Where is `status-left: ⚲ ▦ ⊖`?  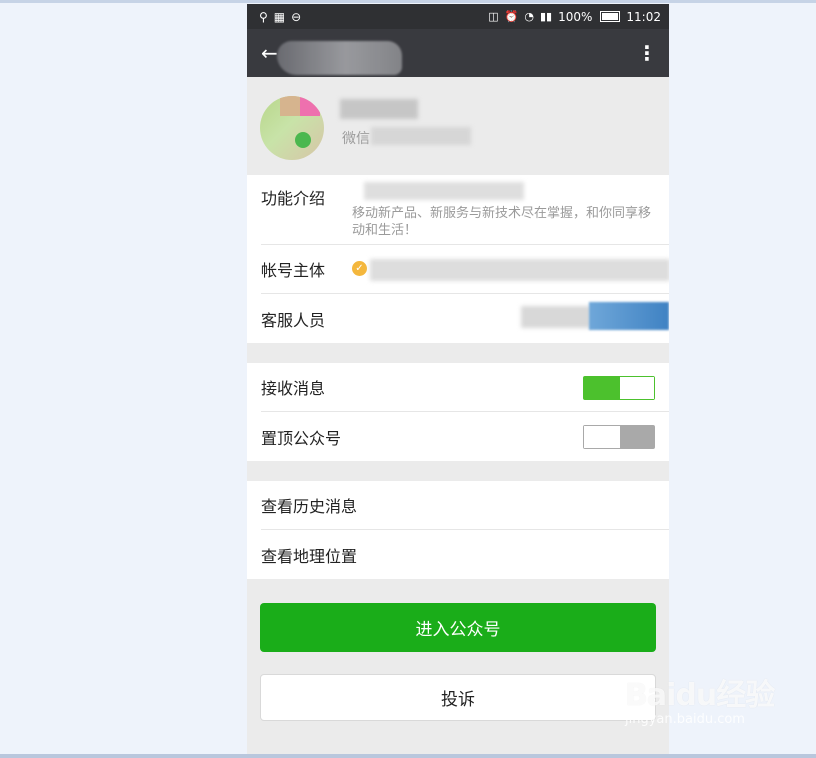
status-left: ⚲ ▦ ⊖ is located at coordinates (280, 17).